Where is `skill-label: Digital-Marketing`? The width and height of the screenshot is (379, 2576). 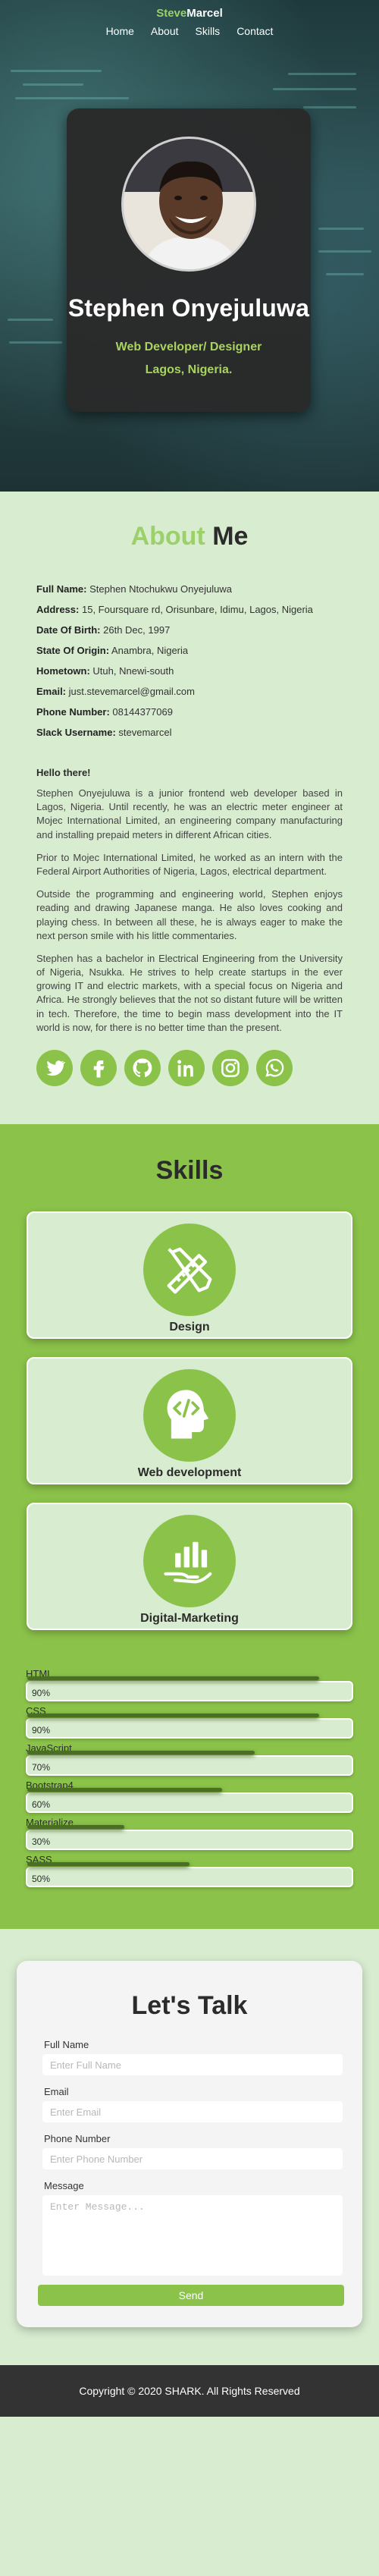
skill-label: Digital-Marketing is located at coordinates (189, 1618).